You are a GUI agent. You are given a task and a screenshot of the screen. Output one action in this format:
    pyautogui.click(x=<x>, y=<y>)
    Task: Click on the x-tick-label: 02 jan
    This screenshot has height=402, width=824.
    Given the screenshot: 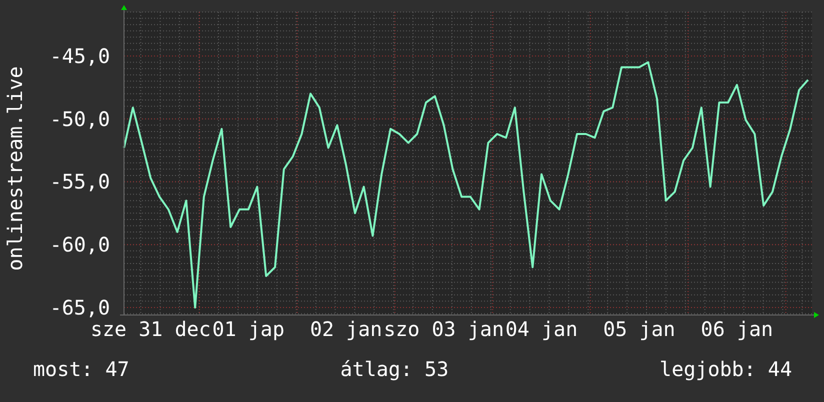 What is the action you would take?
    pyautogui.click(x=346, y=329)
    